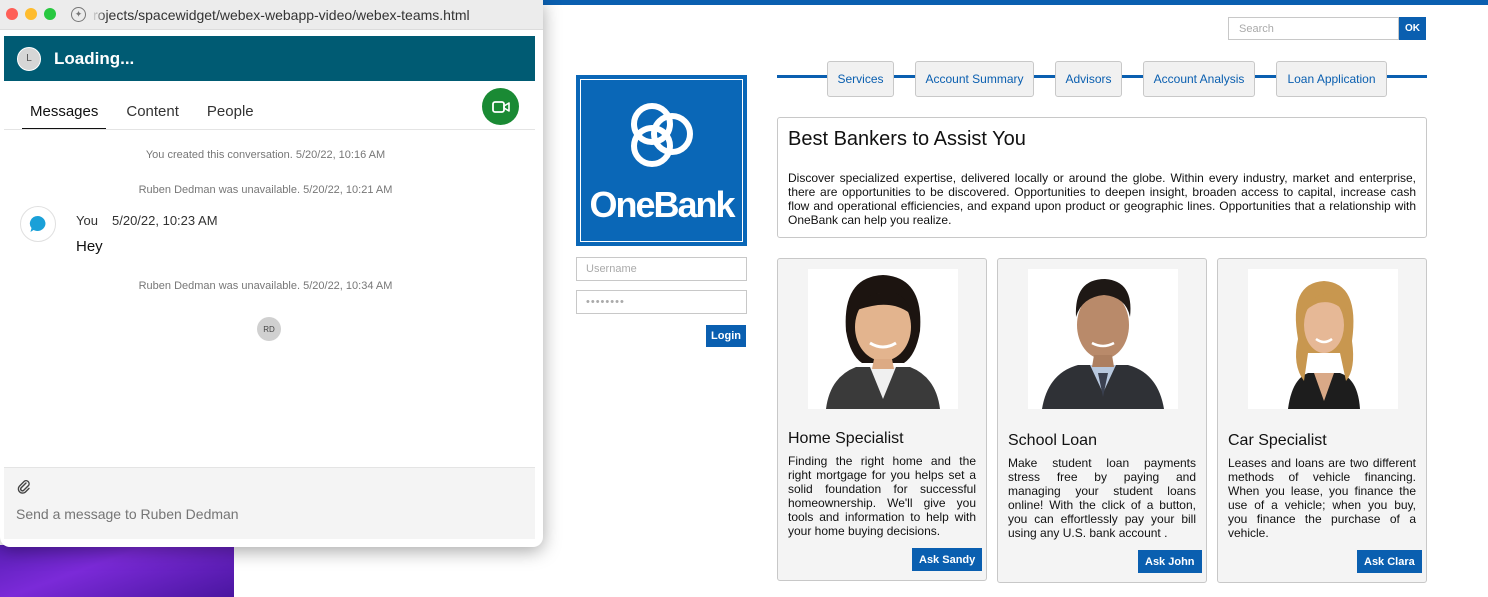  I want to click on video-camera-icon, so click(500, 106).